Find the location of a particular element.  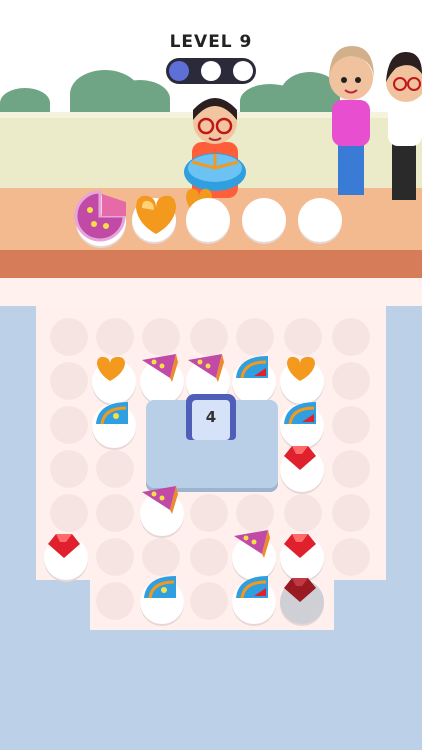

level-progress-bar is located at coordinates (211, 71).